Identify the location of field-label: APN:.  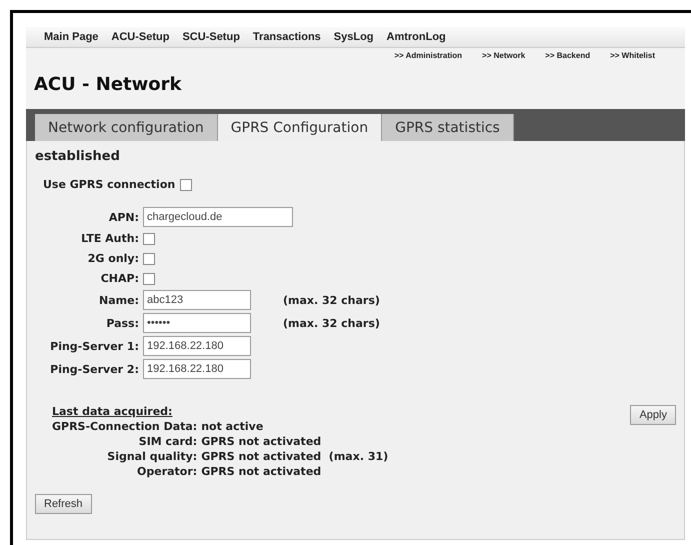
(123, 217).